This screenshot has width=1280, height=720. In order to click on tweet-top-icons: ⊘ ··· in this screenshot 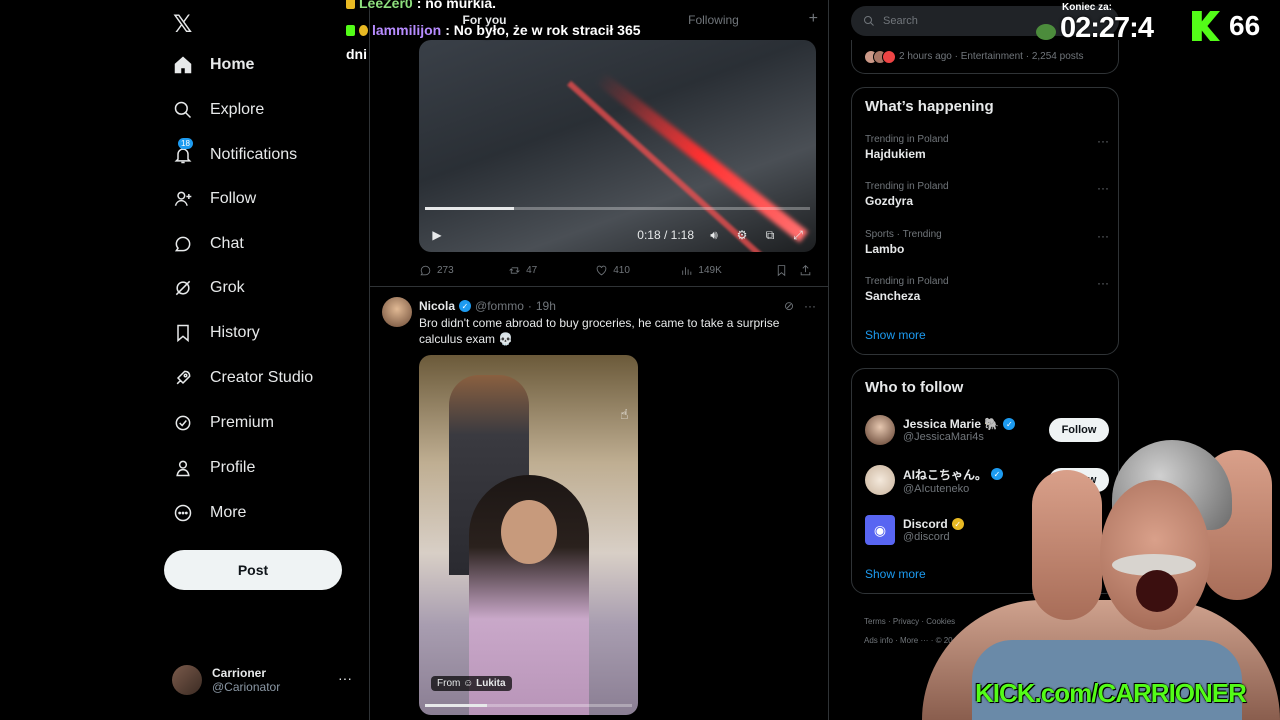, I will do `click(800, 306)`.